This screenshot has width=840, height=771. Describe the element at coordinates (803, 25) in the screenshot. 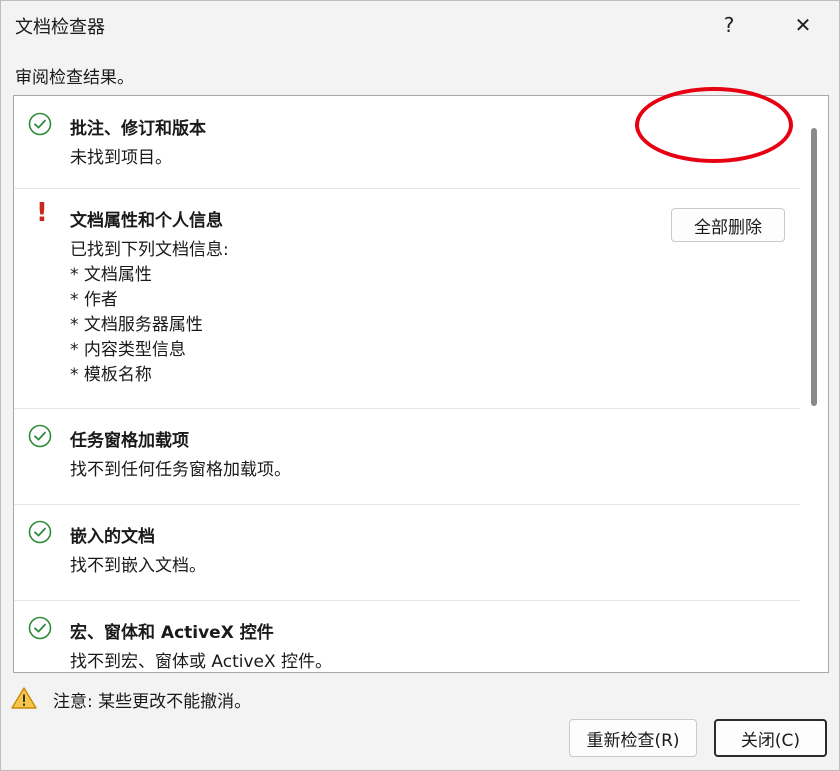

I see `close-window-button: ✕` at that location.